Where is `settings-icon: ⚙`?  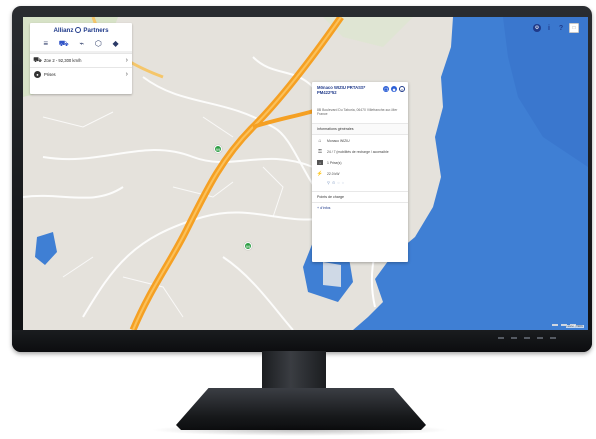
settings-icon: ⚙ is located at coordinates (537, 28).